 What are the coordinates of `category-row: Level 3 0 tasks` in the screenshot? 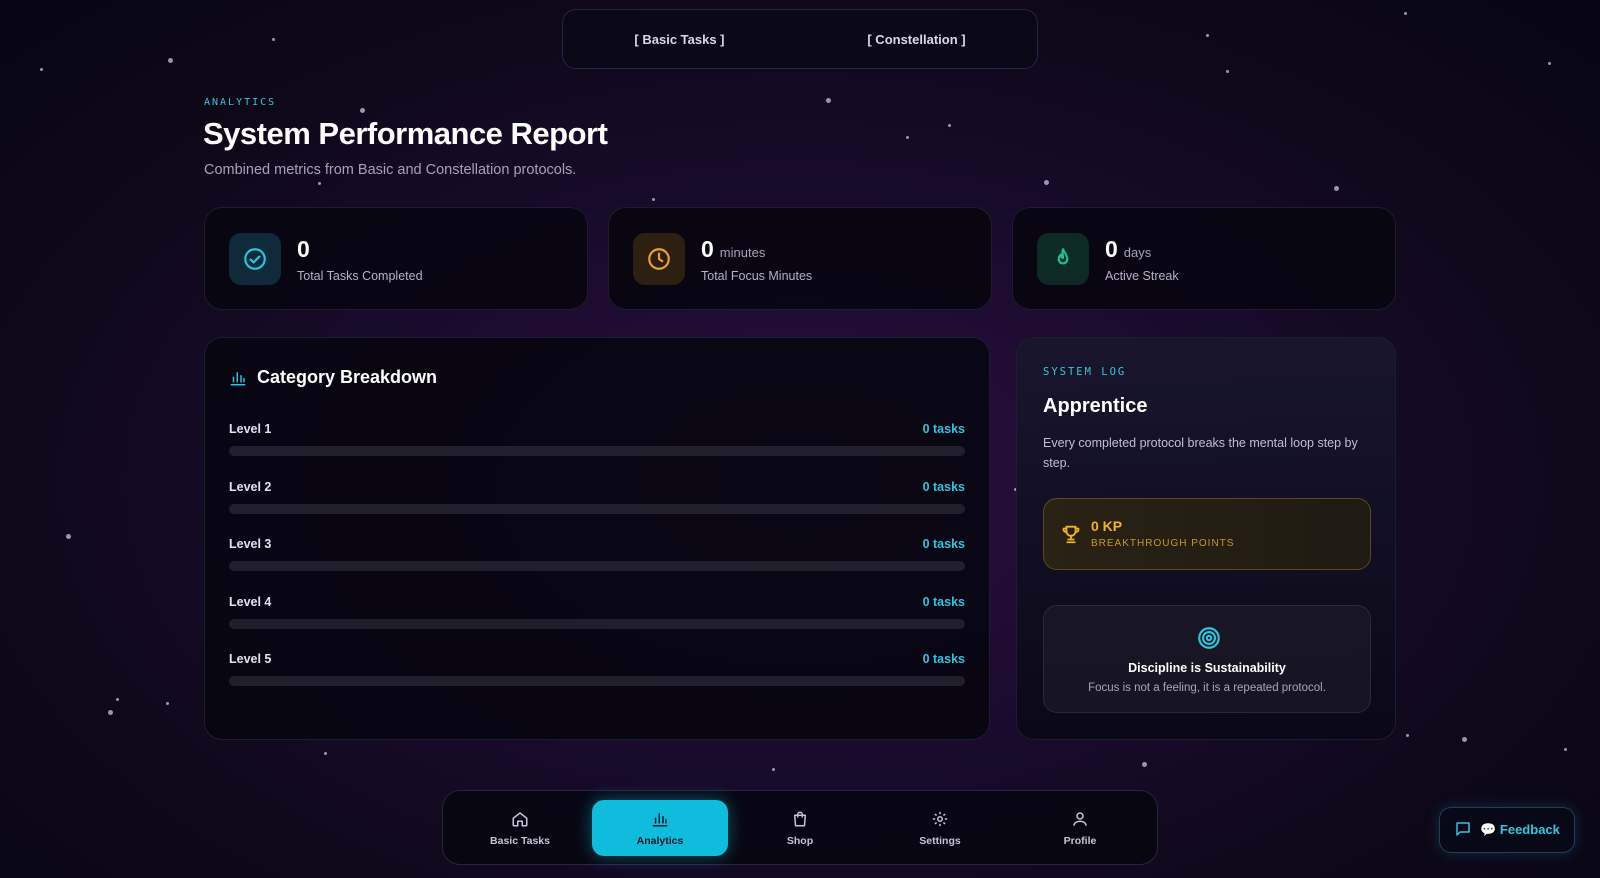 It's located at (597, 559).